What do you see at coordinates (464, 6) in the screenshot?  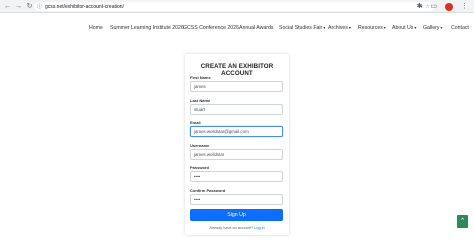 I see `menu-icon: ⋮` at bounding box center [464, 6].